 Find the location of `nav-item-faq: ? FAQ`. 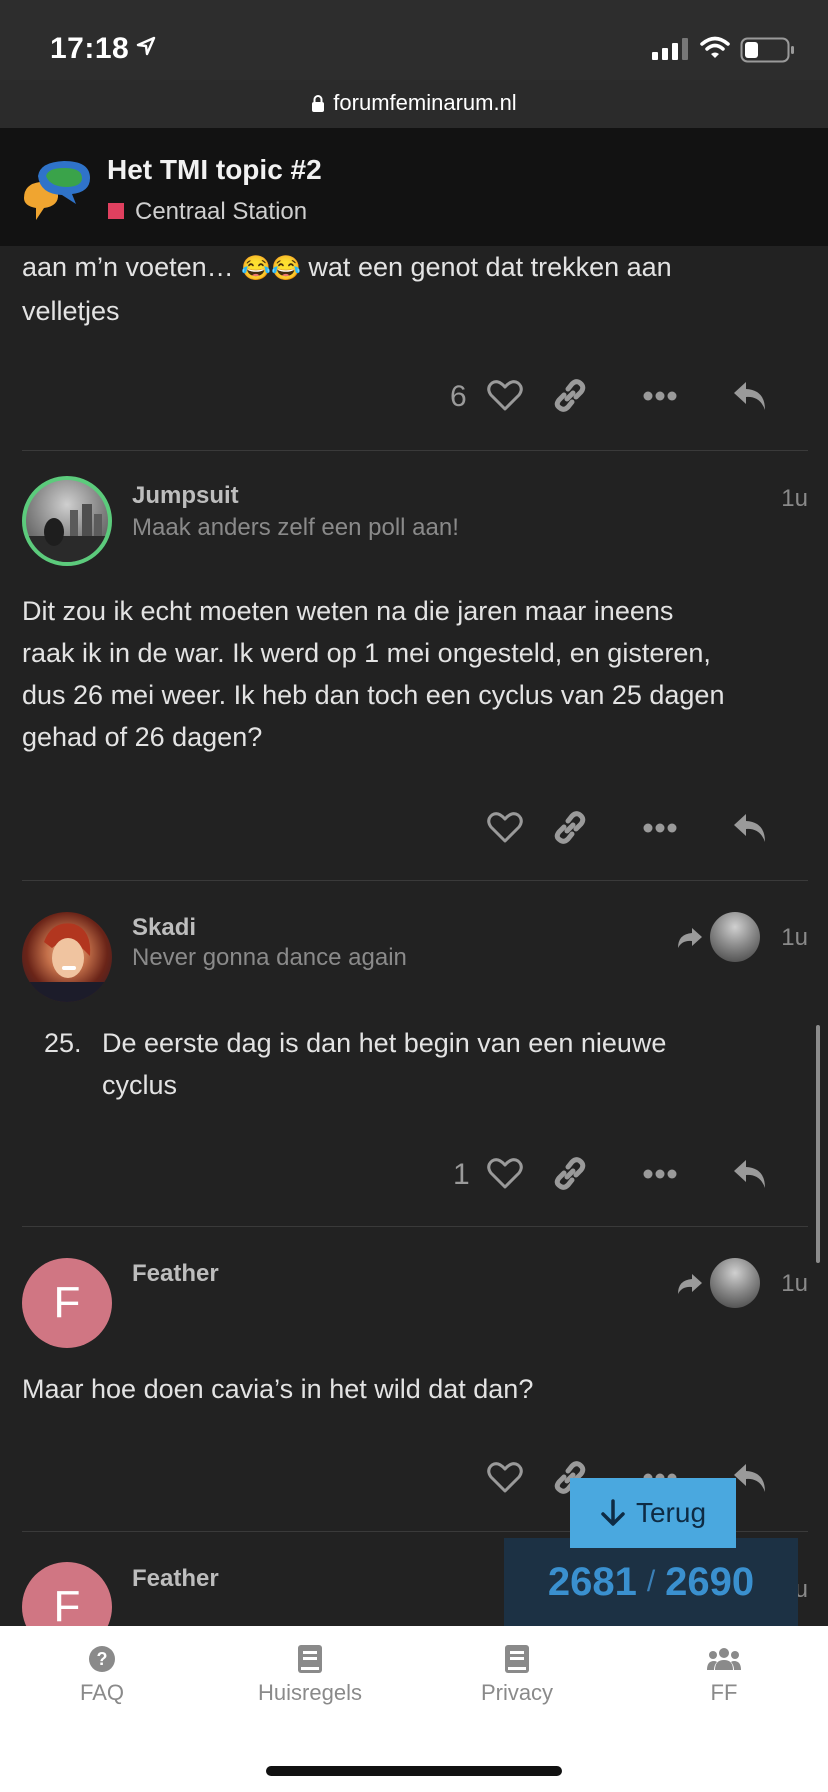

nav-item-faq: ? FAQ is located at coordinates (102, 1674).